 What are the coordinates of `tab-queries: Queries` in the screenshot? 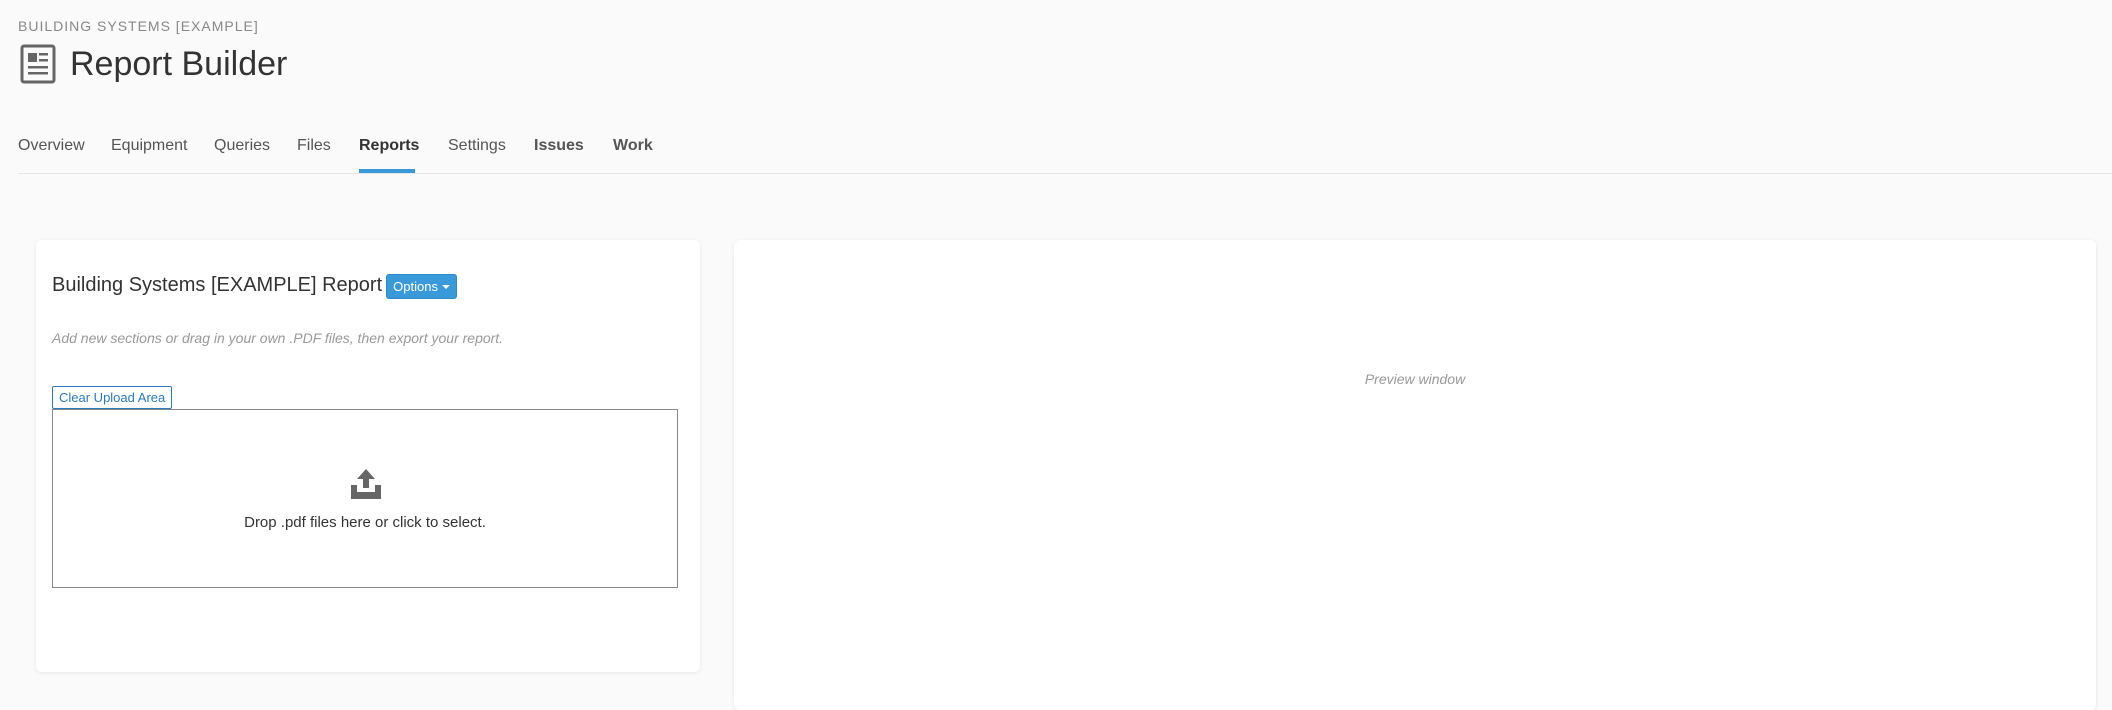 It's located at (242, 146).